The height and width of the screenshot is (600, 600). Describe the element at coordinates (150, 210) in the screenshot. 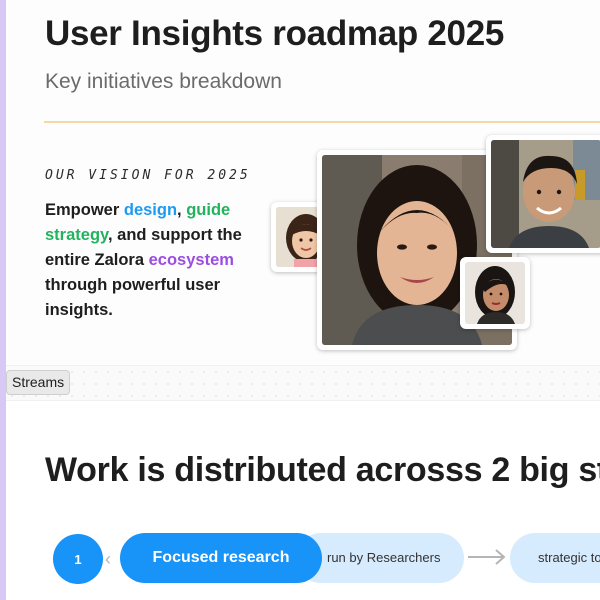

I see `vision-highlight-design: design` at that location.